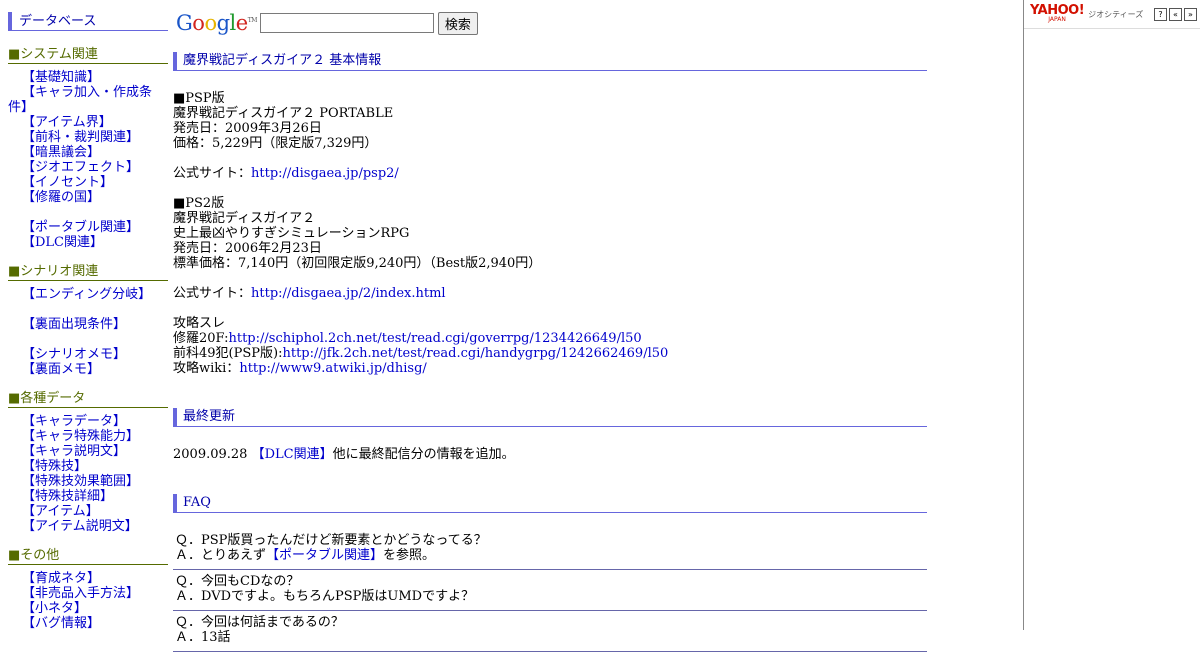 This screenshot has width=1200, height=652. What do you see at coordinates (88, 623) in the screenshot?
I see `sidebar-link-bugs: 【バグ情報】` at bounding box center [88, 623].